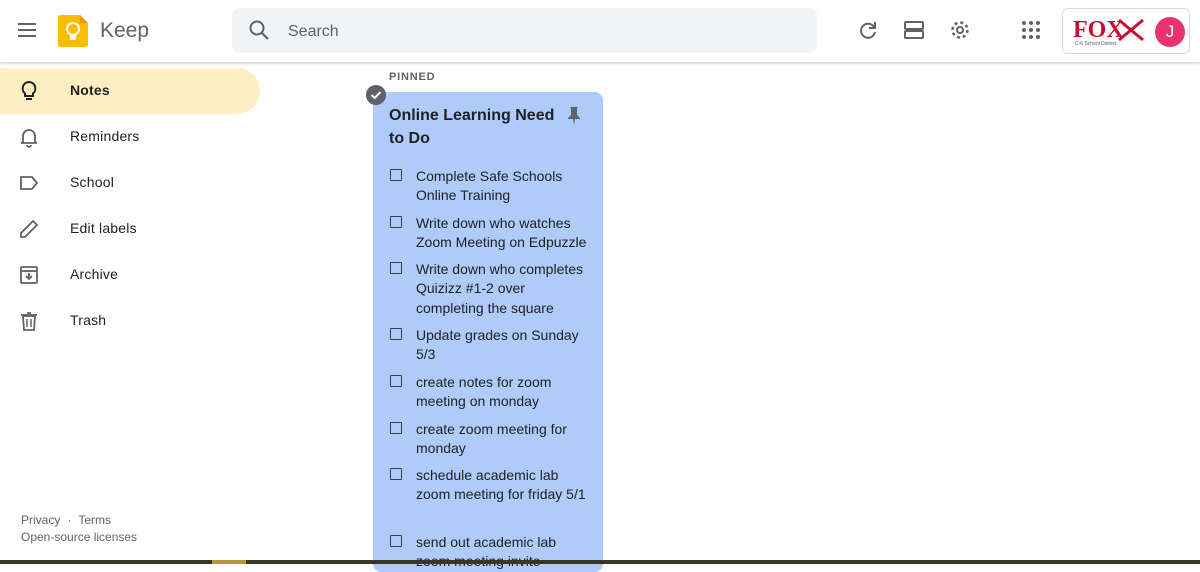 The image size is (1200, 572). Describe the element at coordinates (73, 31) in the screenshot. I see `keep-logo-icon` at that location.